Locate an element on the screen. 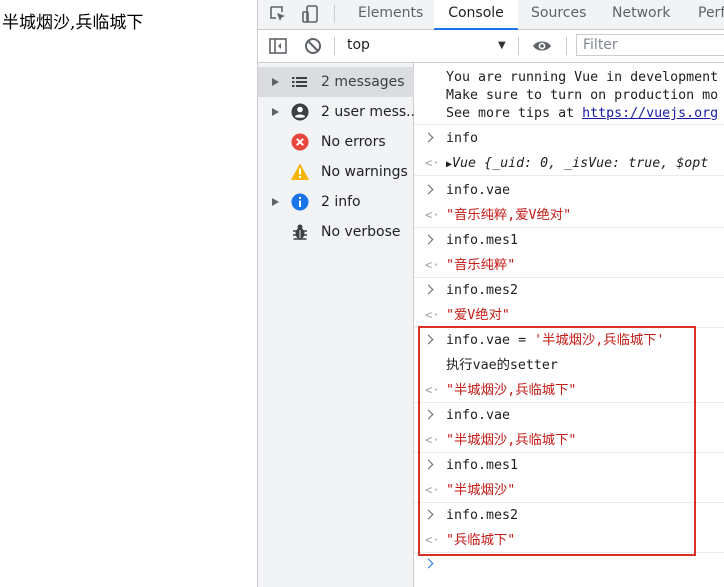 The width and height of the screenshot is (724, 587). dropdown-arrow-icon: ▼ is located at coordinates (502, 45).